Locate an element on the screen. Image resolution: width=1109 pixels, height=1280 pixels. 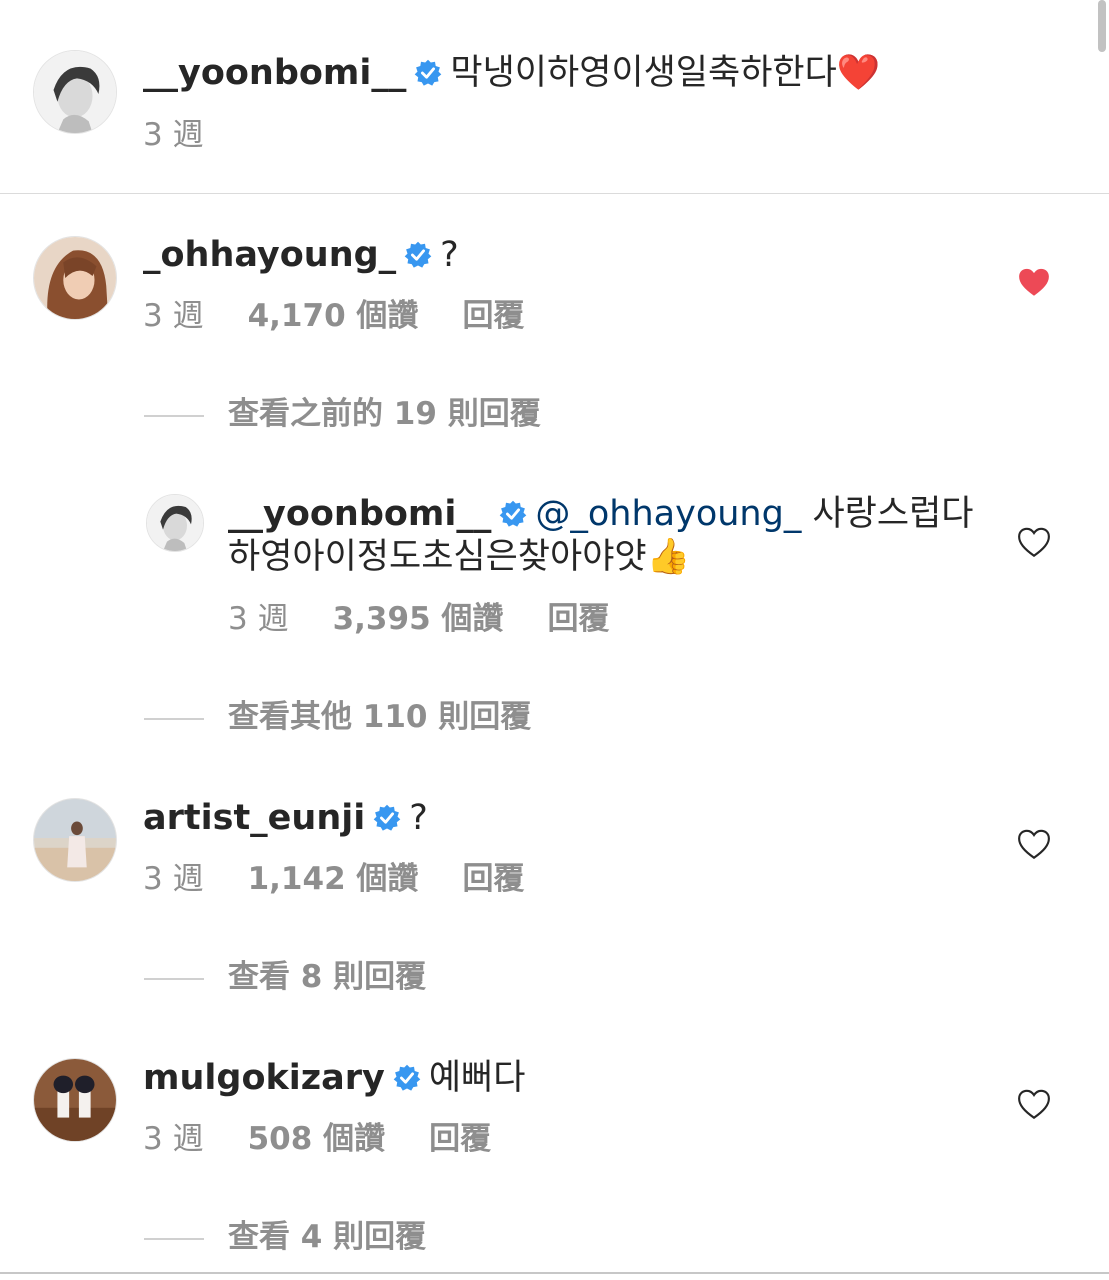
comment-line-2: 하영아이정도초심은찾아야얏👍 is located at coordinates (459, 557).